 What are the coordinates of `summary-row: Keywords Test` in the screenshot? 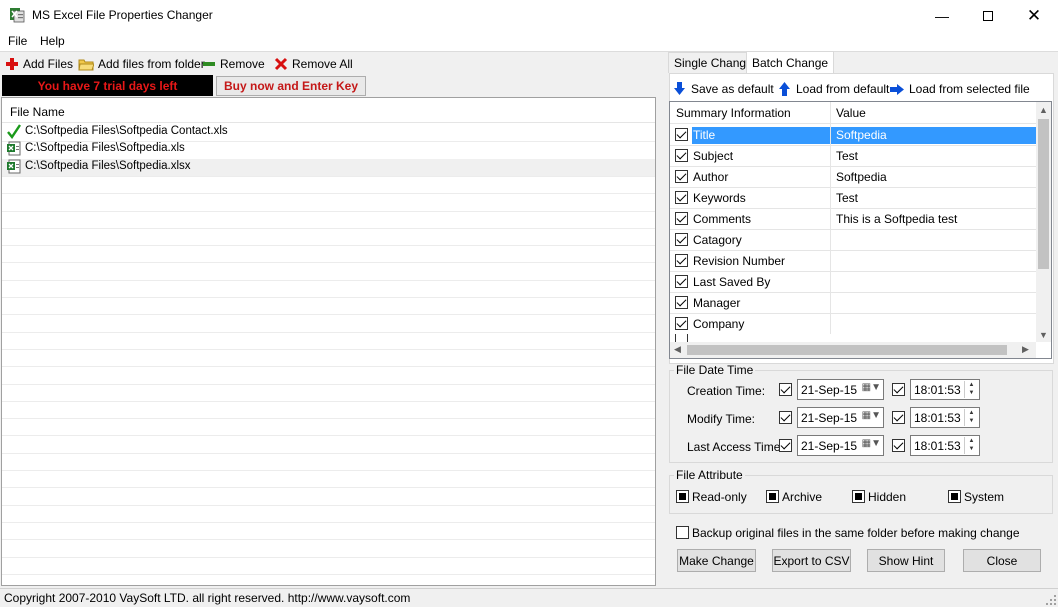 It's located at (853, 198).